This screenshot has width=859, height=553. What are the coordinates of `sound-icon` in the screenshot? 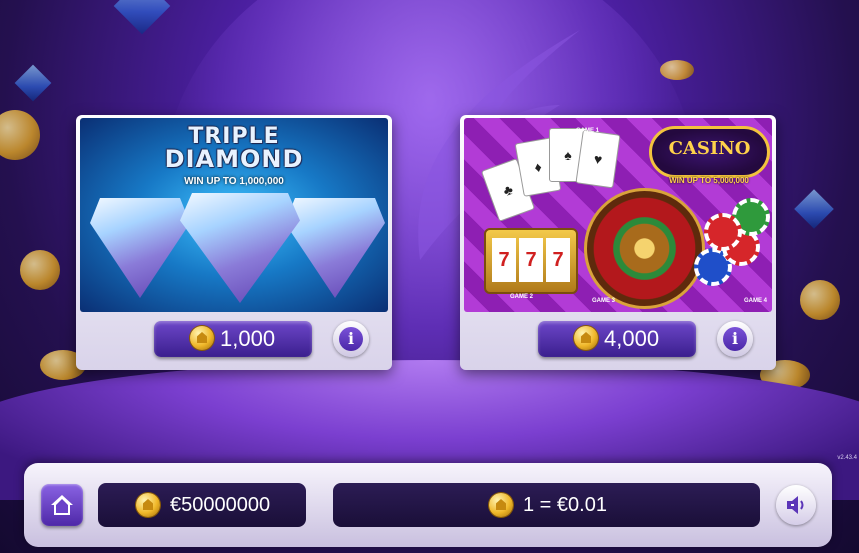 It's located at (795, 505).